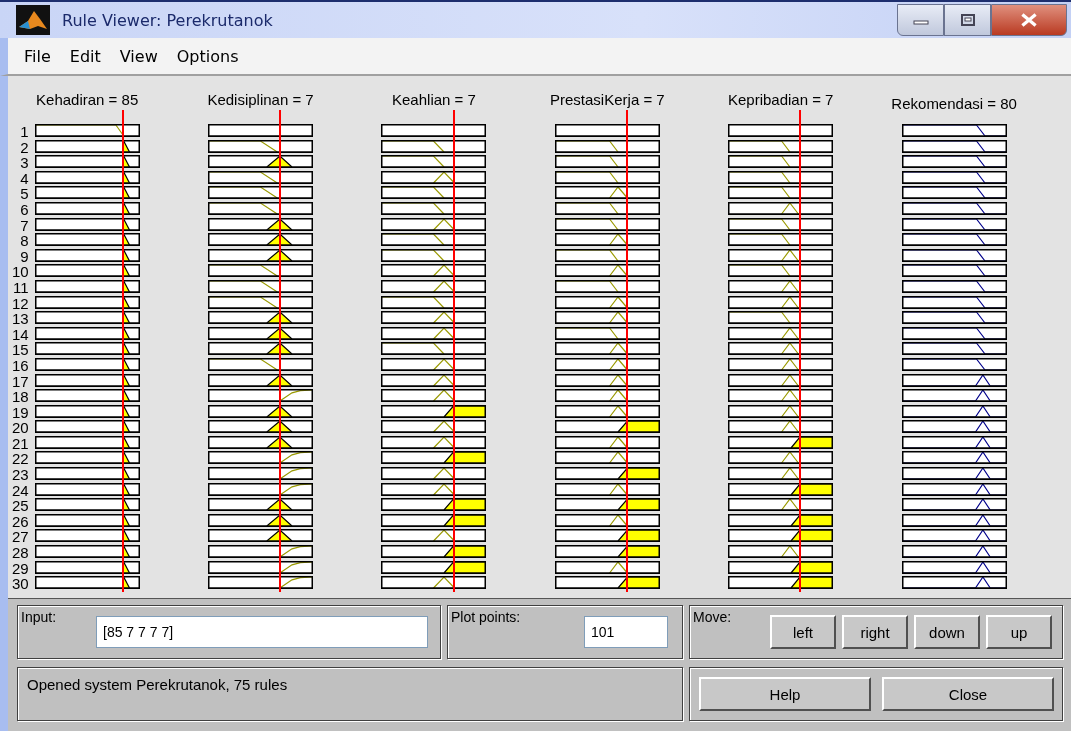  Describe the element at coordinates (803, 632) in the screenshot. I see `move-button: left` at that location.